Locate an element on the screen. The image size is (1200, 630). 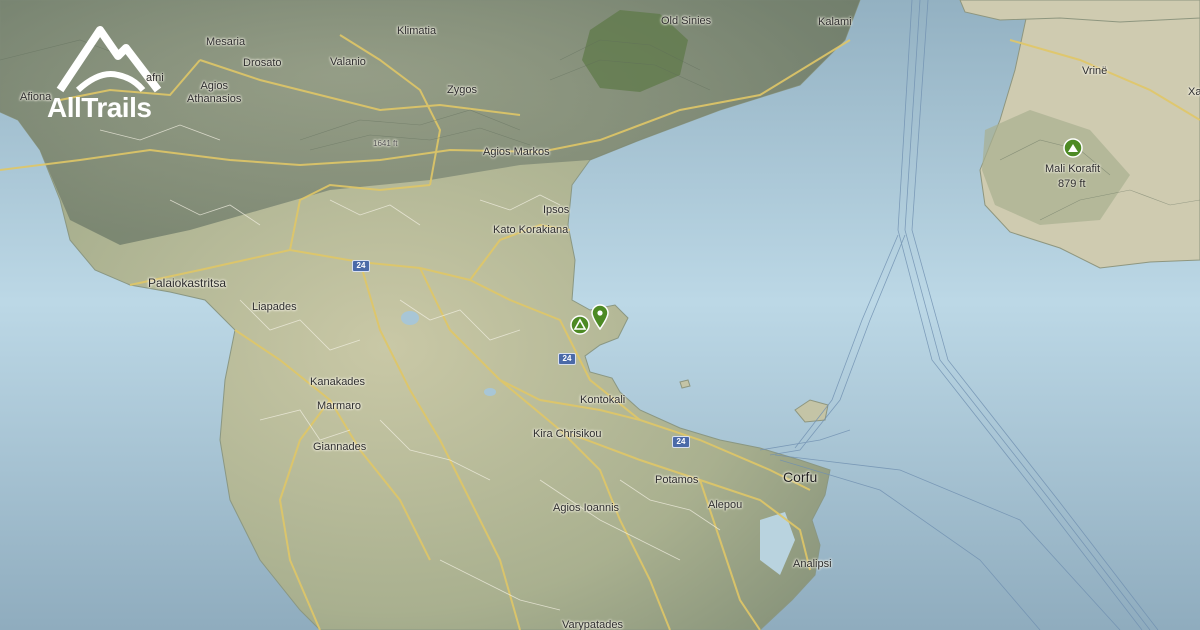
place-label-zygos: Zygos is located at coordinates (462, 90).